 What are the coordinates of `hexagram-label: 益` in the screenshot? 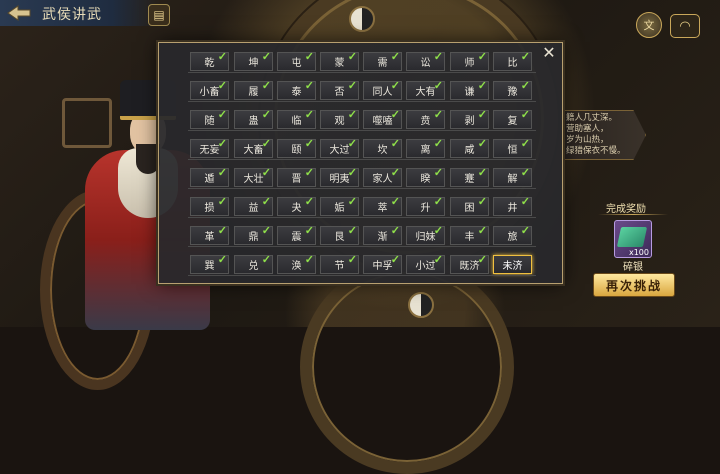 It's located at (253, 208).